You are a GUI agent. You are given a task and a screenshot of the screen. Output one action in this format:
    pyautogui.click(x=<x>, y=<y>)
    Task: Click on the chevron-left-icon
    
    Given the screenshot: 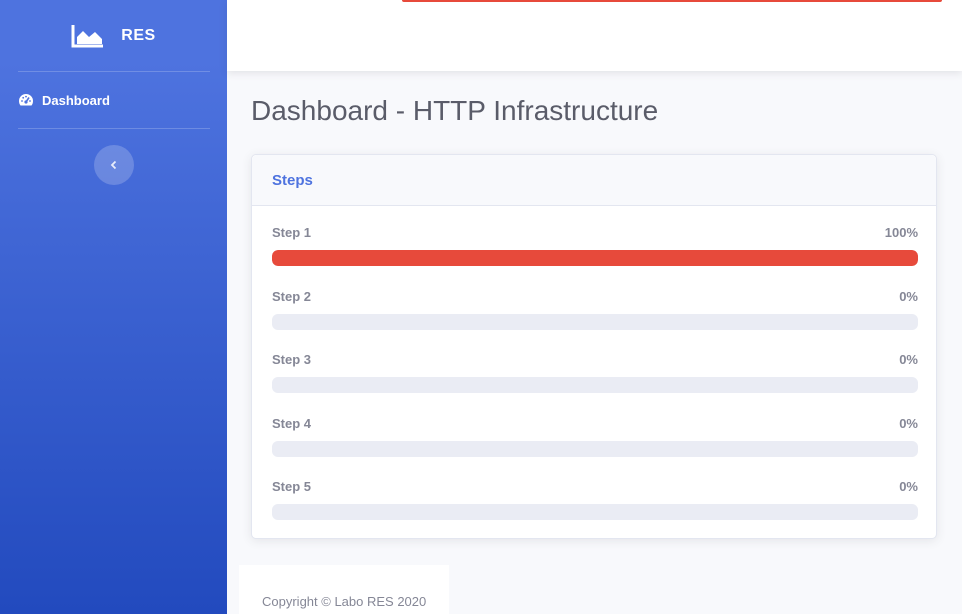 What is the action you would take?
    pyautogui.click(x=114, y=165)
    